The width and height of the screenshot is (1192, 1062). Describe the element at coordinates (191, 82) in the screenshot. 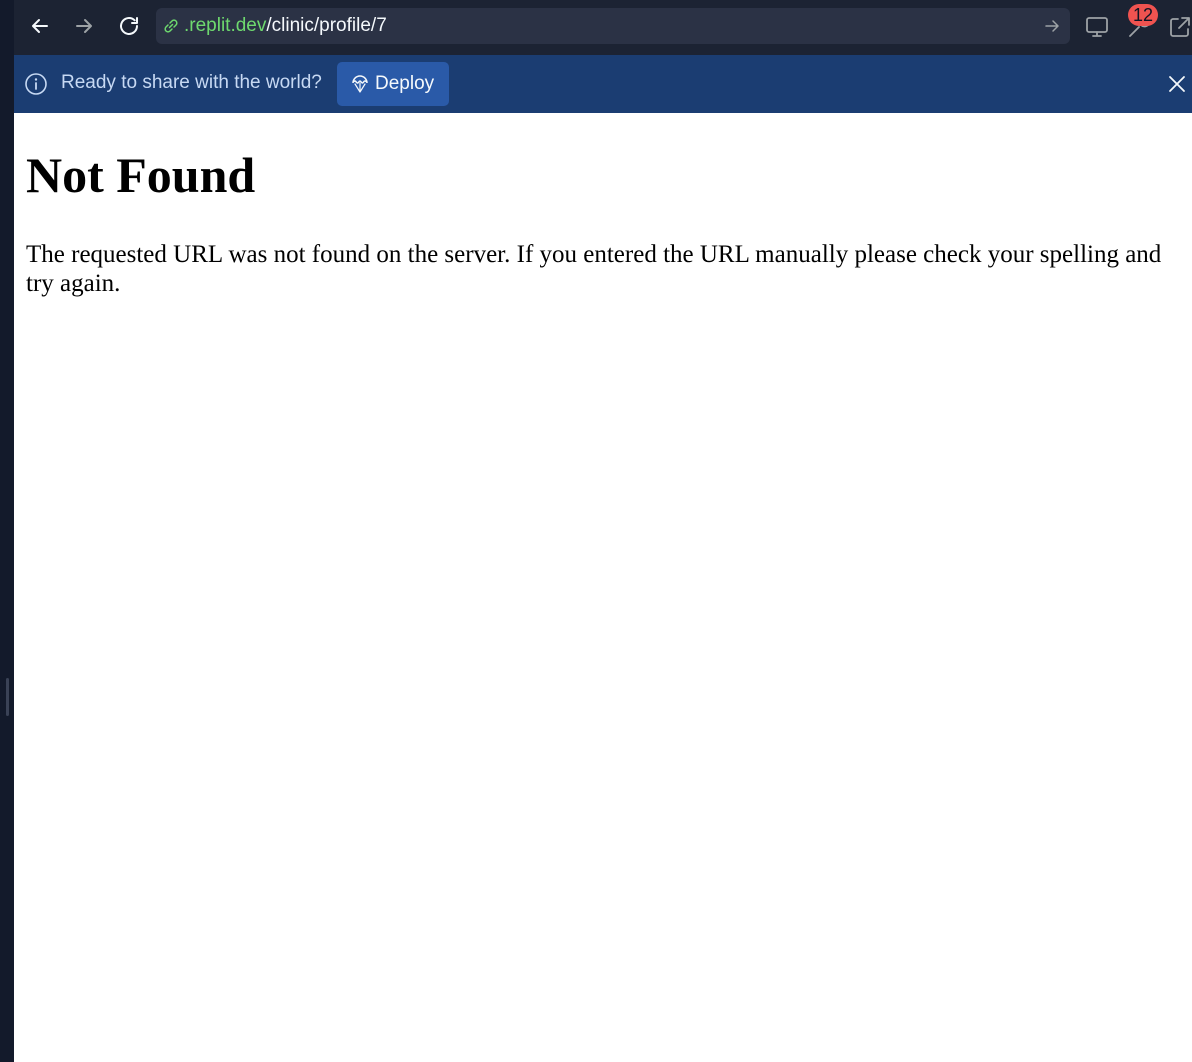

I see `banner-message: Ready to share with the world?` at that location.